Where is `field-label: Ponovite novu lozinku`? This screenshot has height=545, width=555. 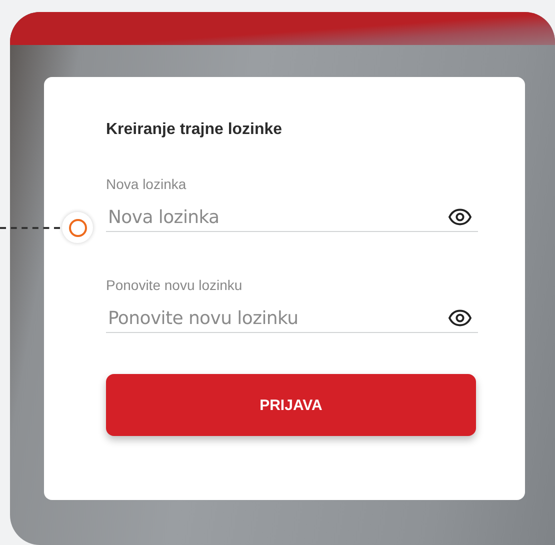
field-label: Ponovite novu lozinku is located at coordinates (175, 285).